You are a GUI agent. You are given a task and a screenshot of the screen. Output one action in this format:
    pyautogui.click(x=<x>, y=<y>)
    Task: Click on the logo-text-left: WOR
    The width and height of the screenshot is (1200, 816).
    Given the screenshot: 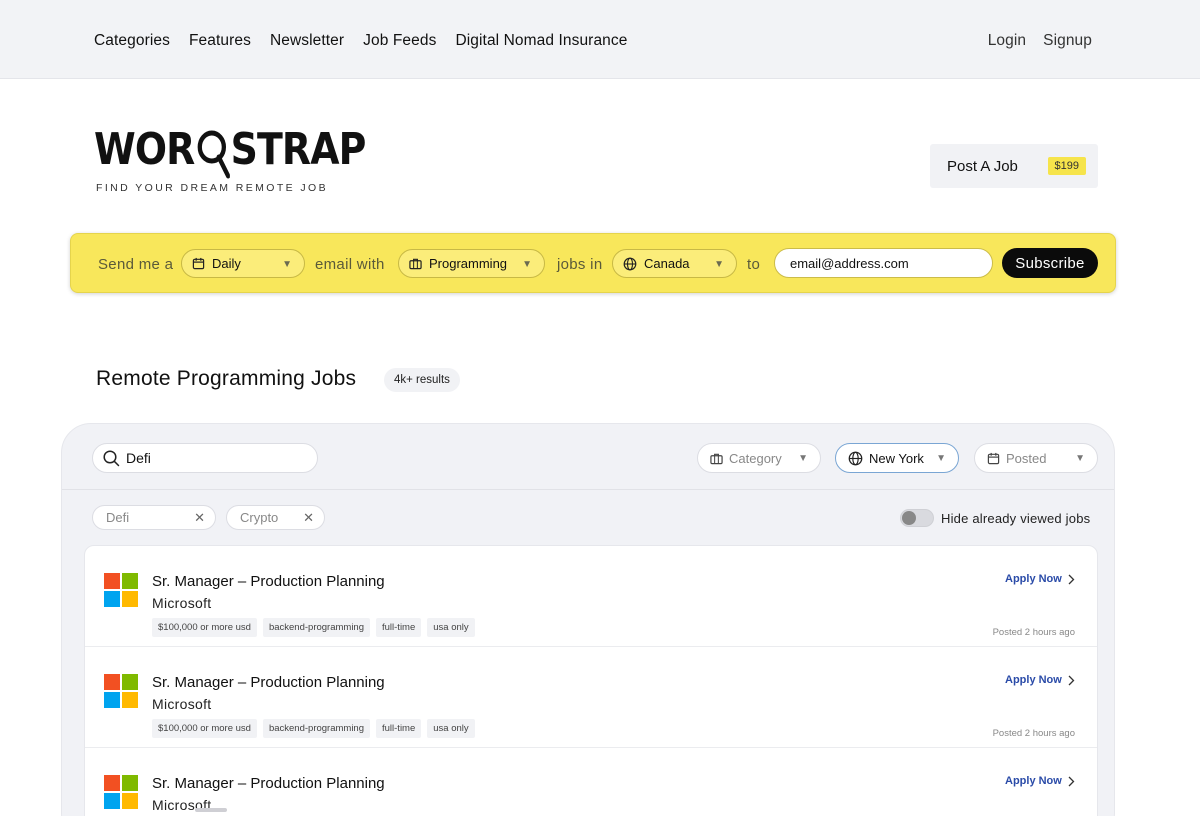 What is the action you would take?
    pyautogui.click(x=144, y=149)
    